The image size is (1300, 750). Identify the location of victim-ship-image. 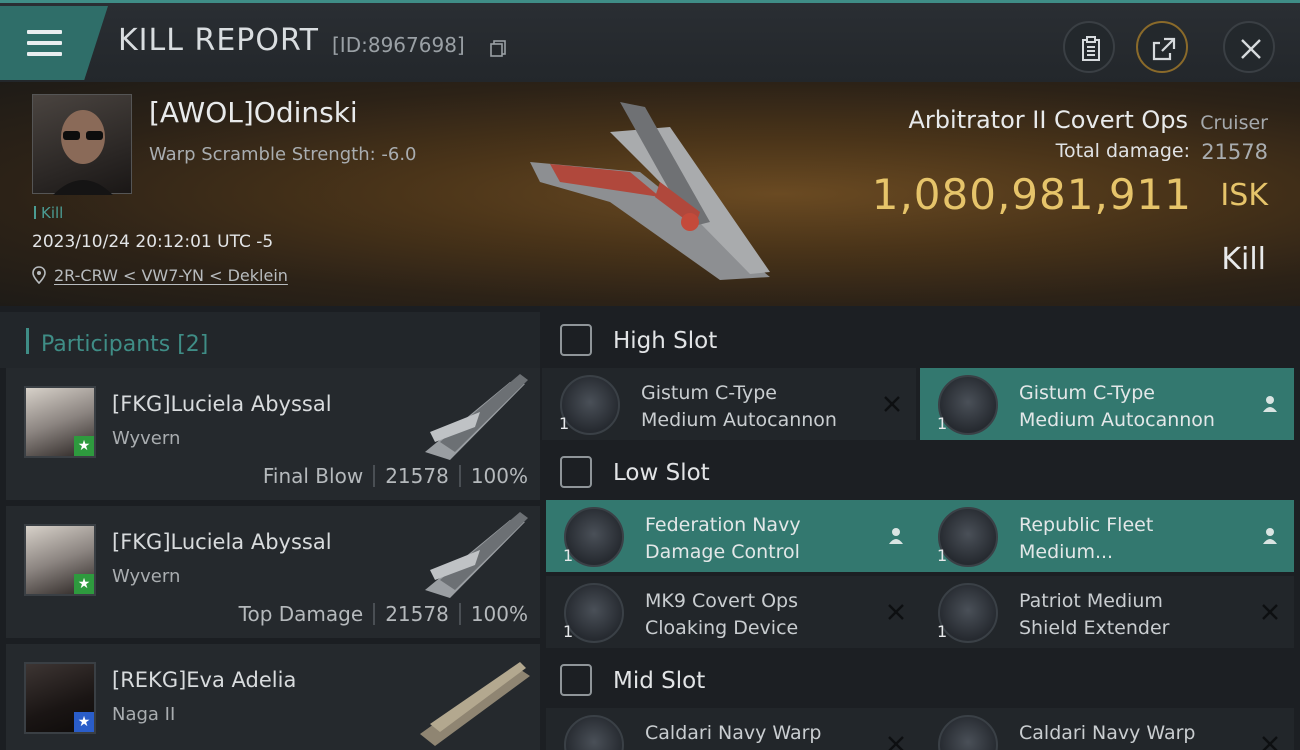
(650, 191).